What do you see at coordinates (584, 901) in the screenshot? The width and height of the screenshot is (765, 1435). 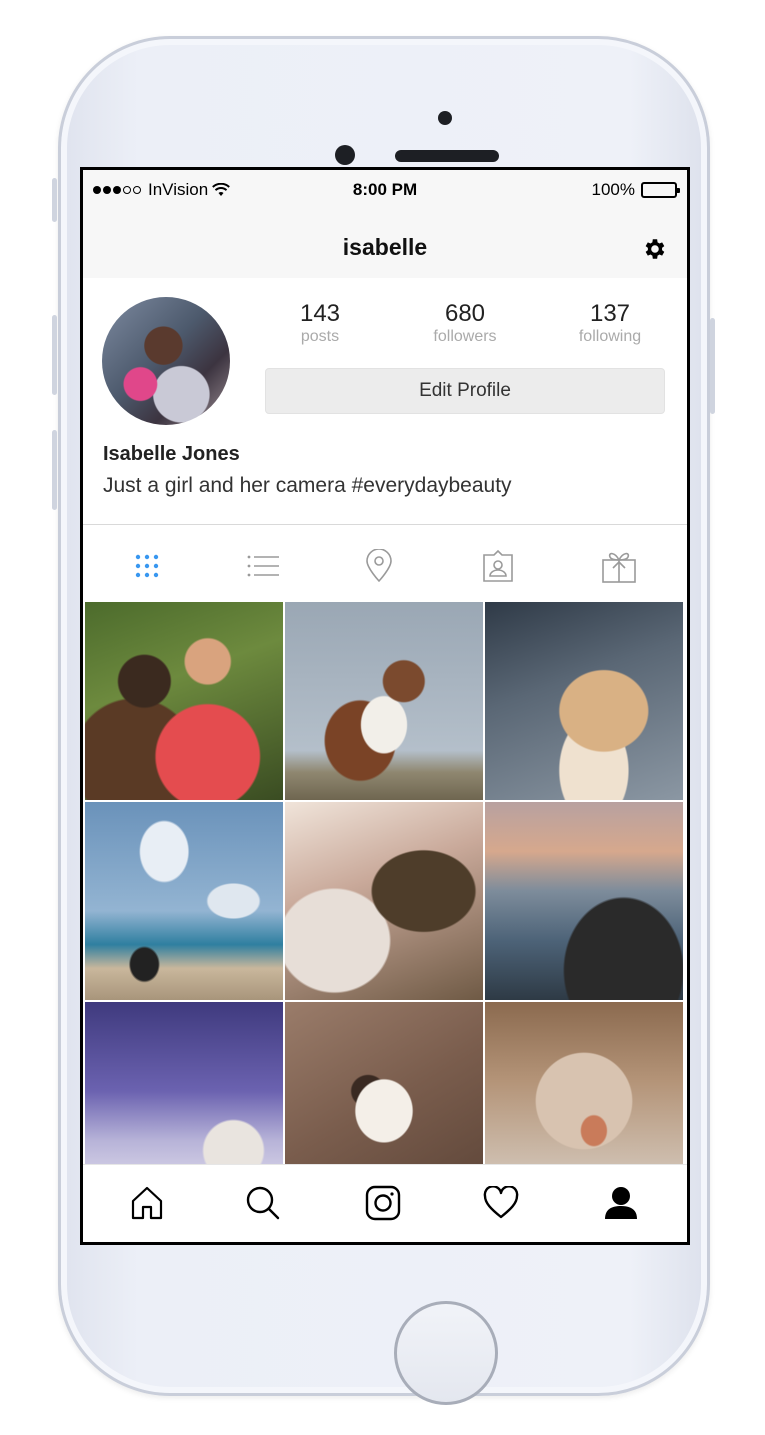 I see `photo-sunset-coast` at bounding box center [584, 901].